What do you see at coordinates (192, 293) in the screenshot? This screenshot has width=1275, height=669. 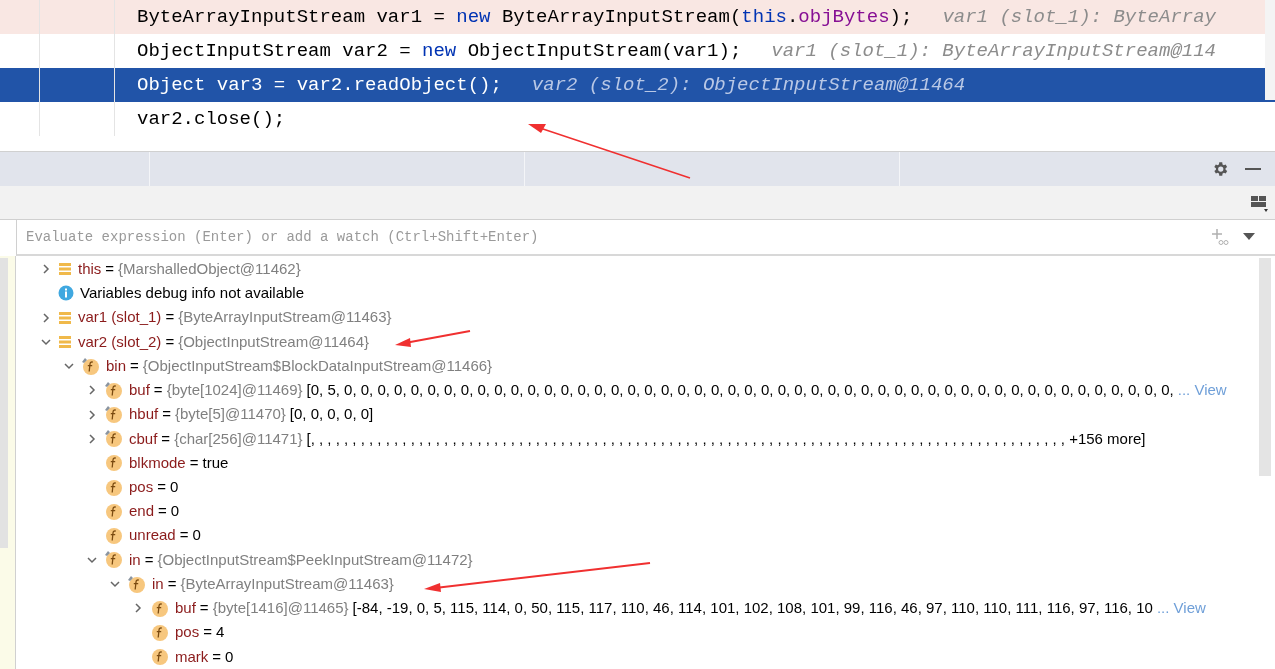 I see `info-message: Variables debug info not available` at bounding box center [192, 293].